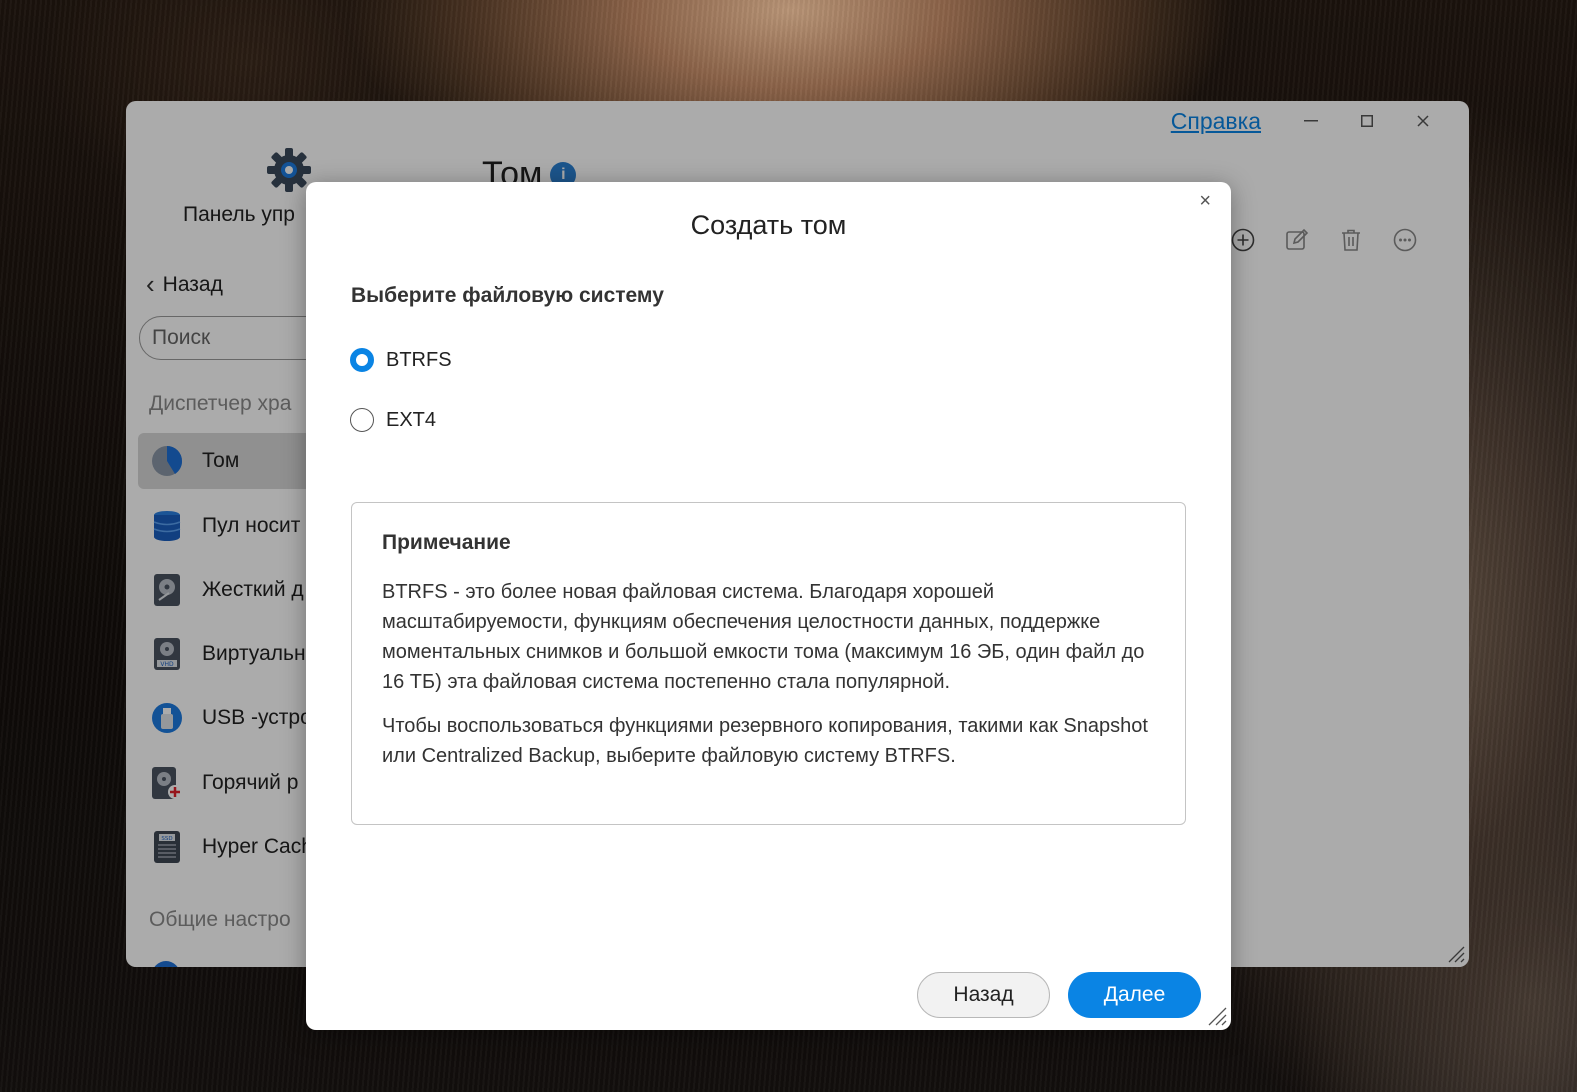 This screenshot has height=1092, width=1577. Describe the element at coordinates (1243, 240) in the screenshot. I see `add-icon` at that location.